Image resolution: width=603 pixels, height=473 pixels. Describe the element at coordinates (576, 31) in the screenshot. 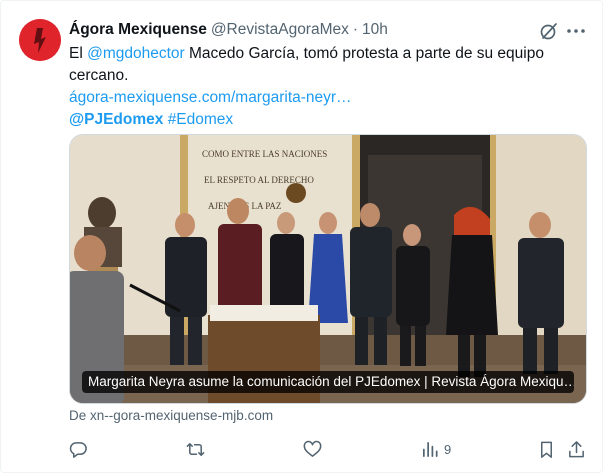

I see `more-icon` at that location.